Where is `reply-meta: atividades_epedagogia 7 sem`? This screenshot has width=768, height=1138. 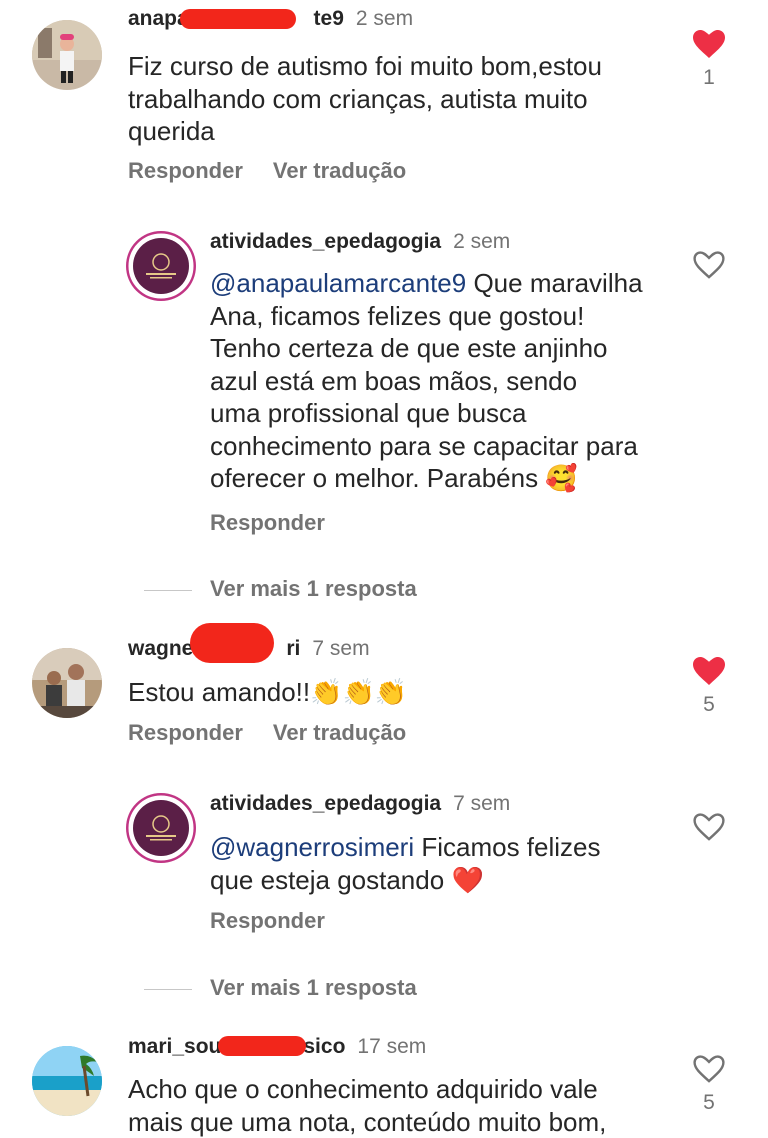 reply-meta: atividades_epedagogia 7 sem is located at coordinates (360, 804).